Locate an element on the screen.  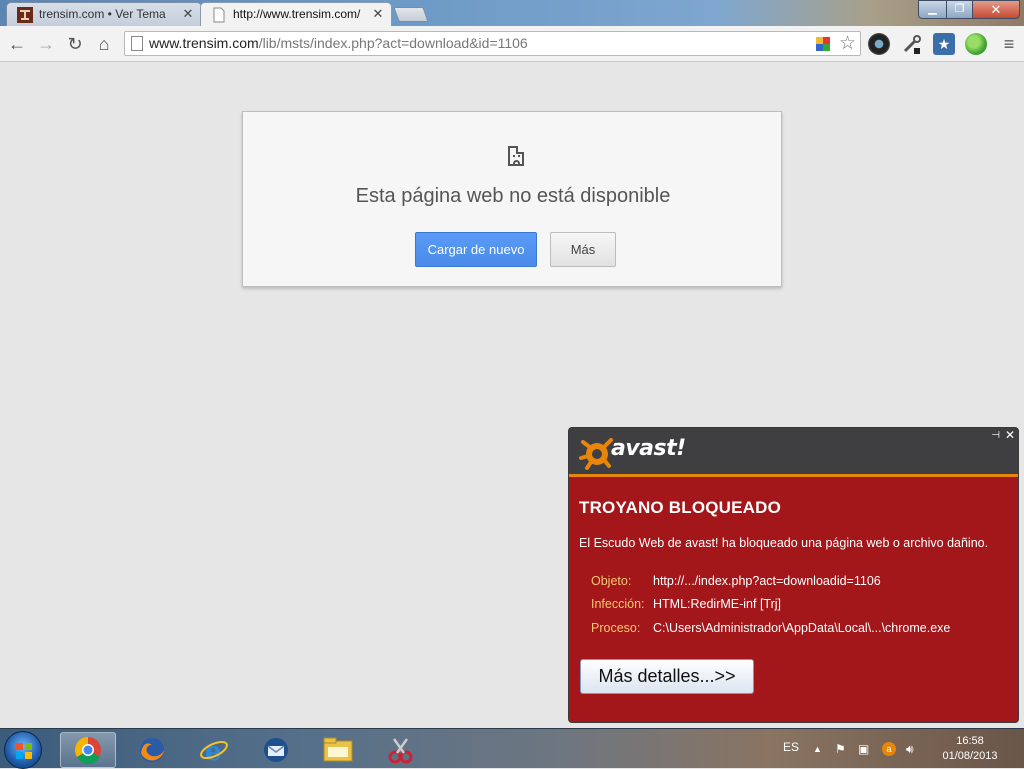
tab-title: http://www.trensim.com/ is located at coordinates (297, 14).